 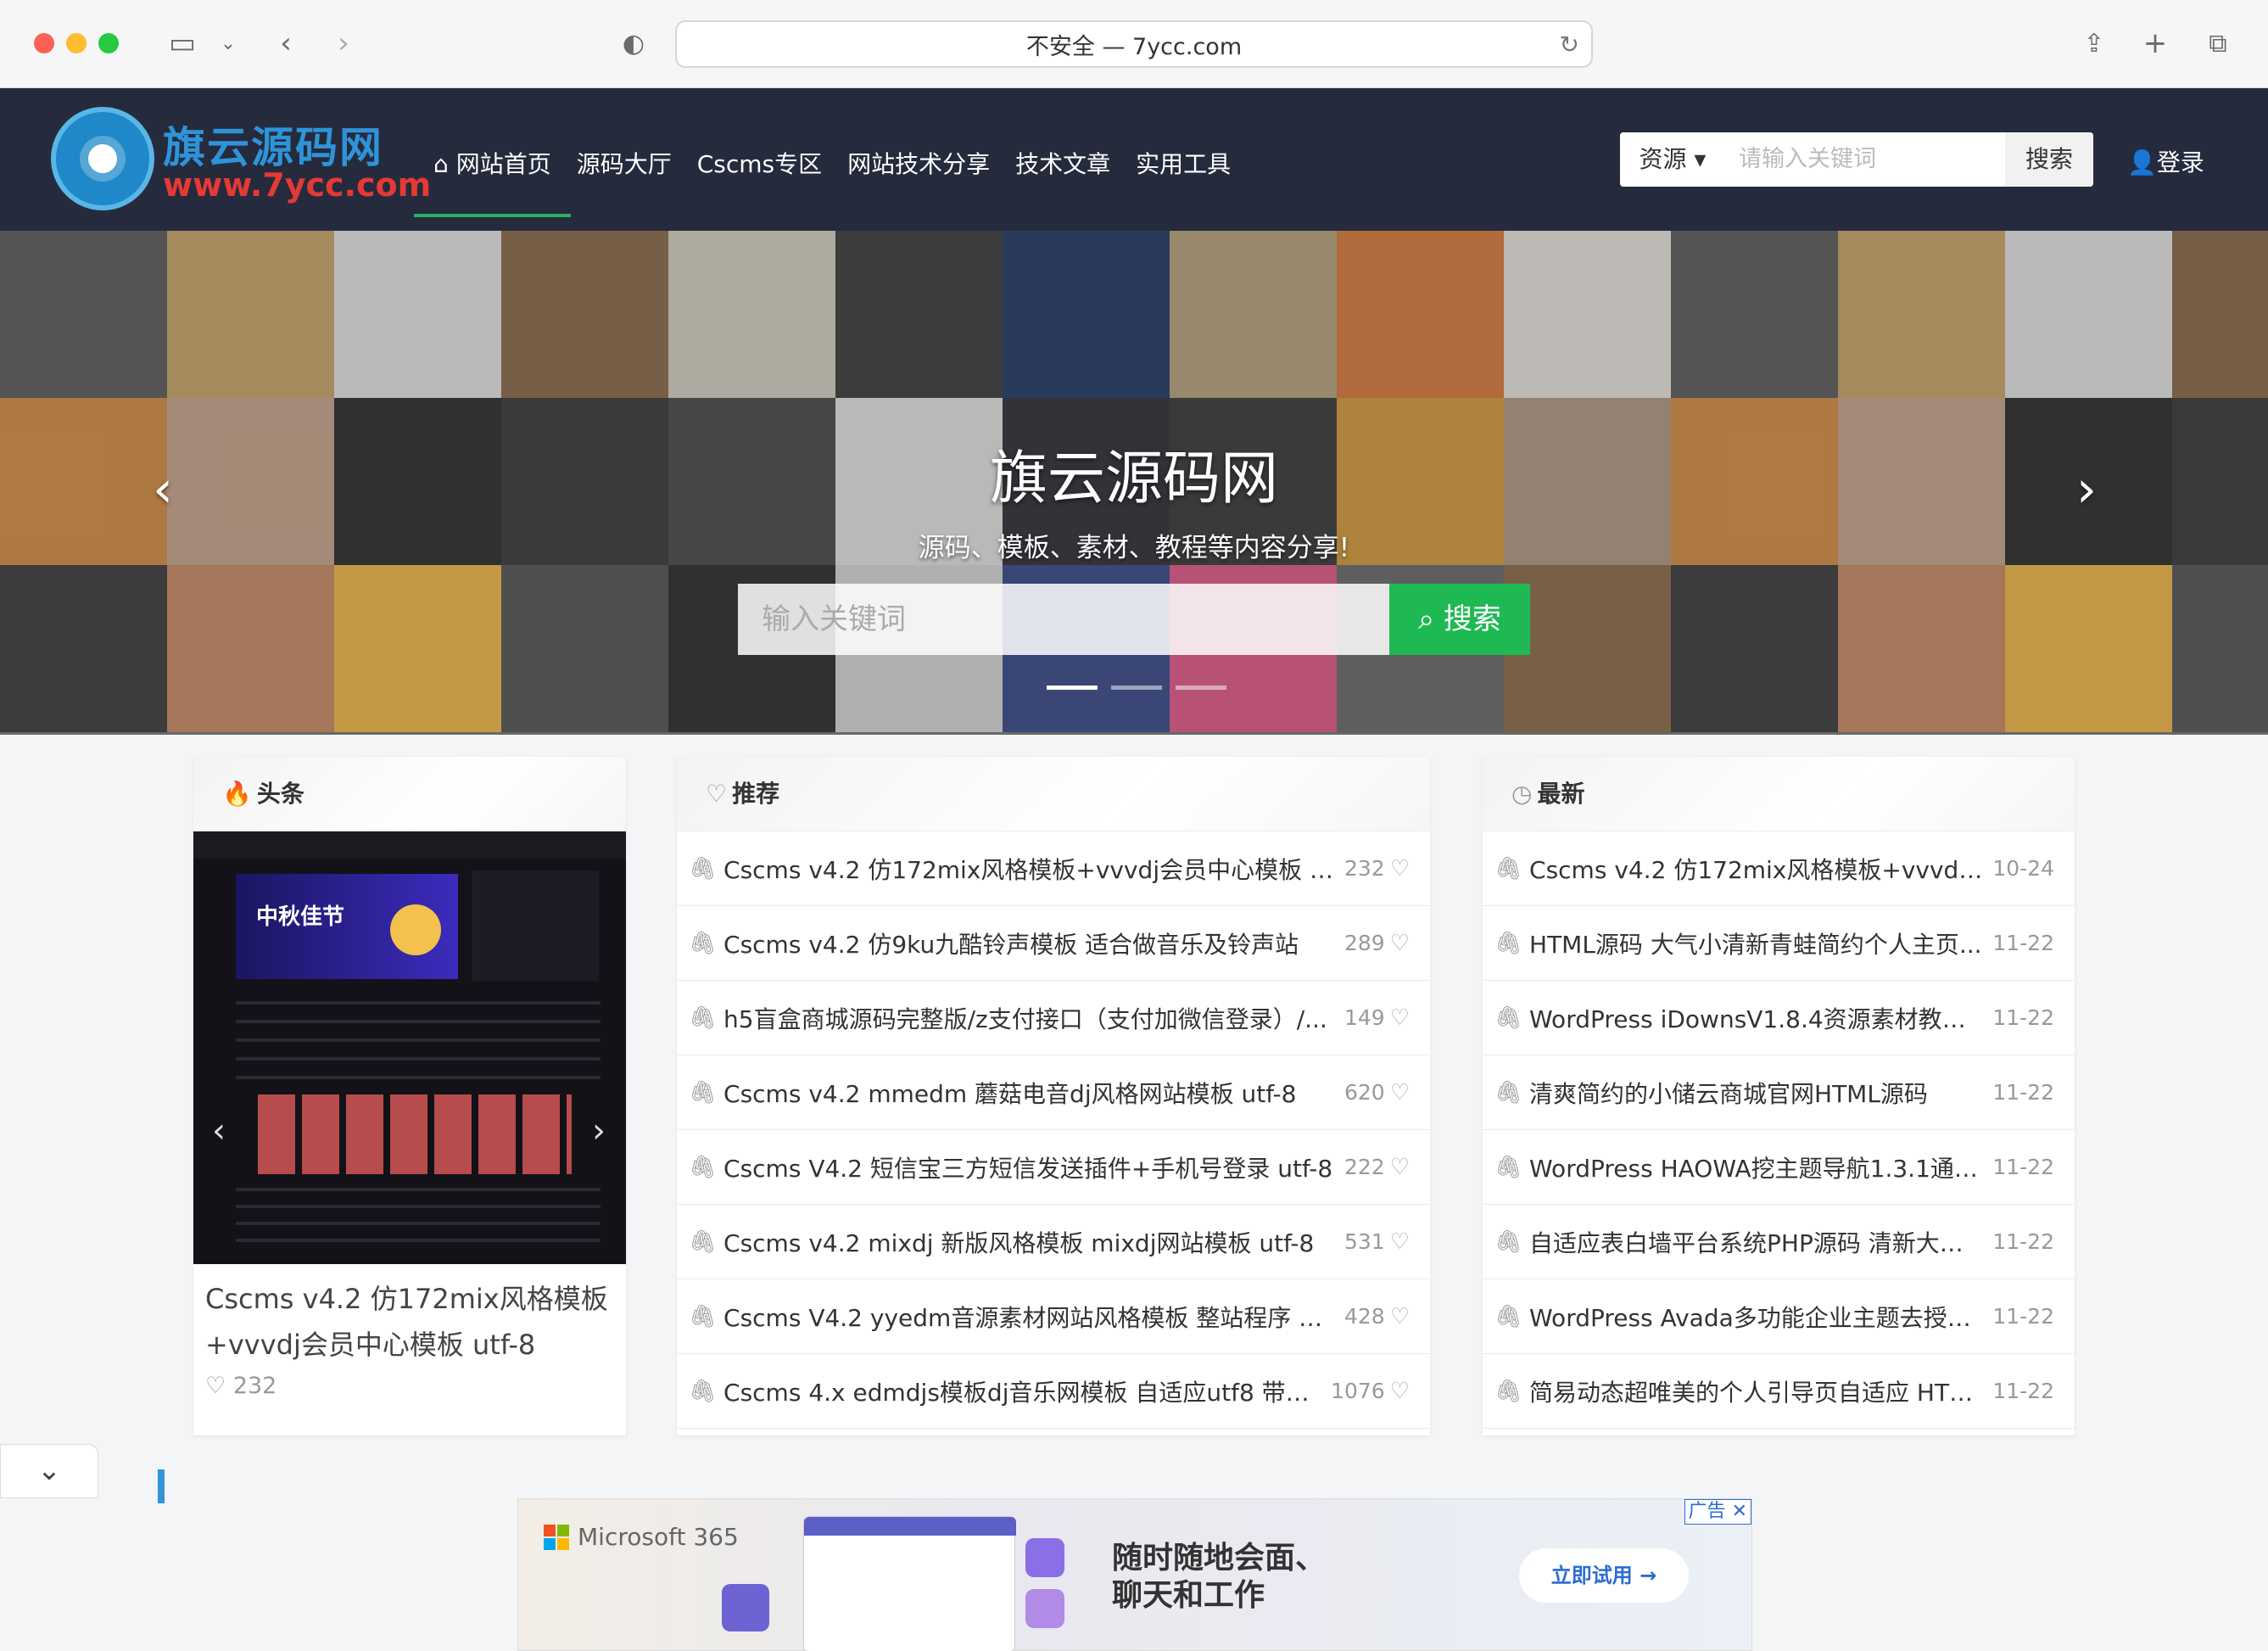 I want to click on carousel-indicators, so click(x=1136, y=688).